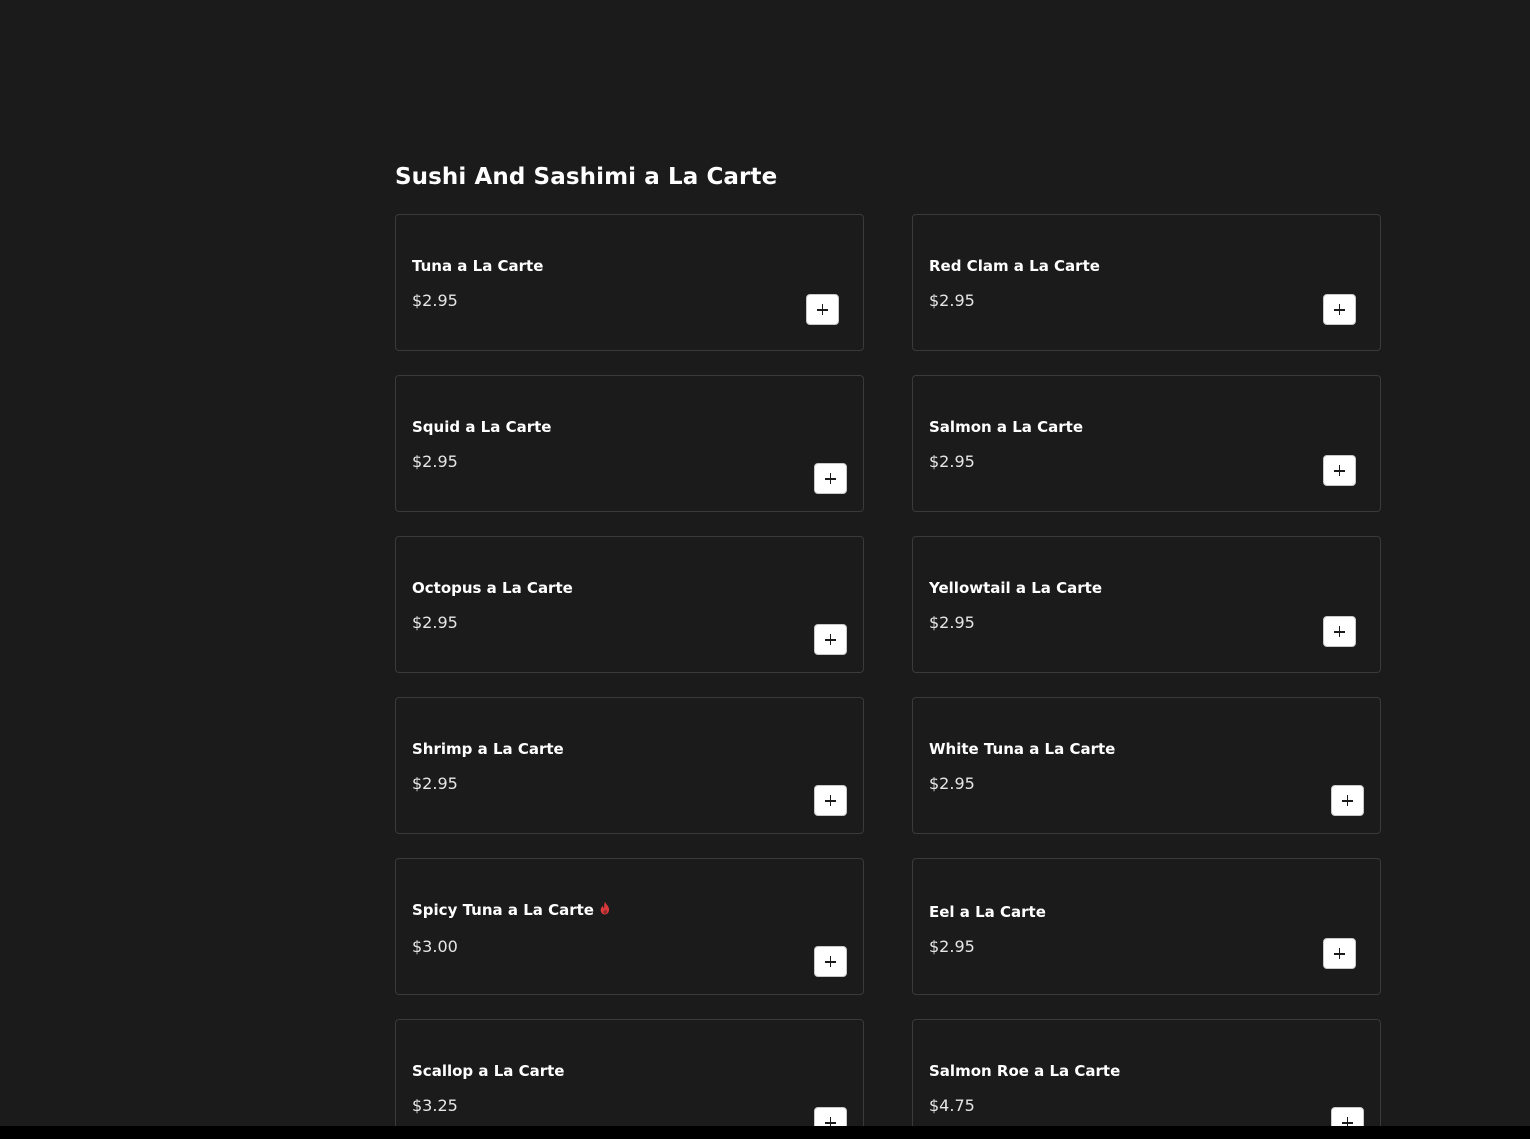 The width and height of the screenshot is (1530, 1139). What do you see at coordinates (1146, 1079) in the screenshot?
I see `menu-item-card: Salmon Roe a La Carte $4.75` at bounding box center [1146, 1079].